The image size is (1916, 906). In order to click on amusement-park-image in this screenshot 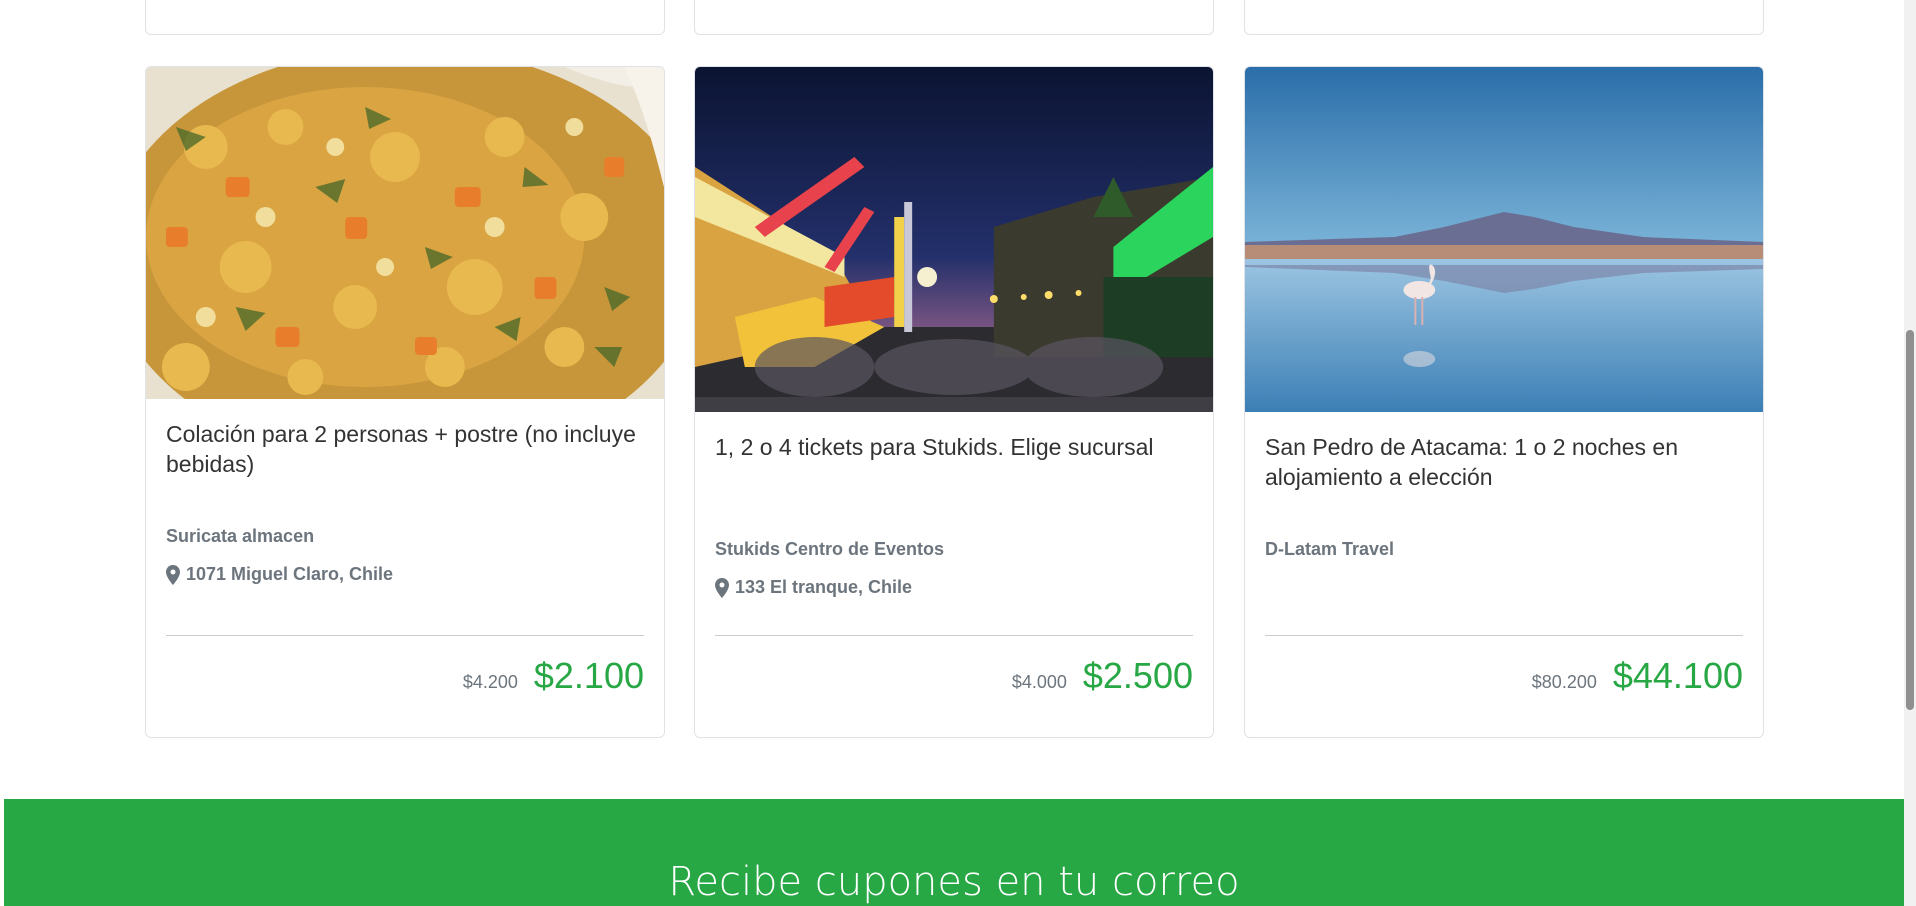, I will do `click(954, 239)`.